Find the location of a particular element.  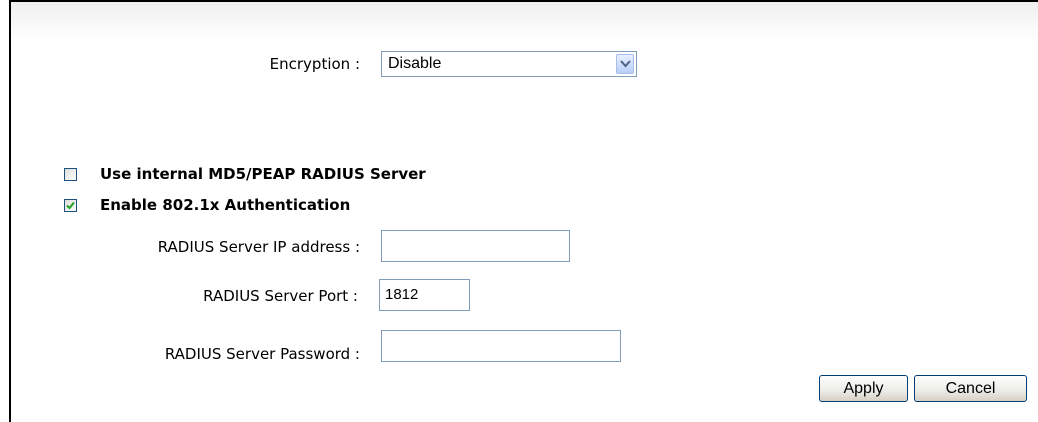

radius-password-label: RADIUS Server Password : is located at coordinates (262, 354).